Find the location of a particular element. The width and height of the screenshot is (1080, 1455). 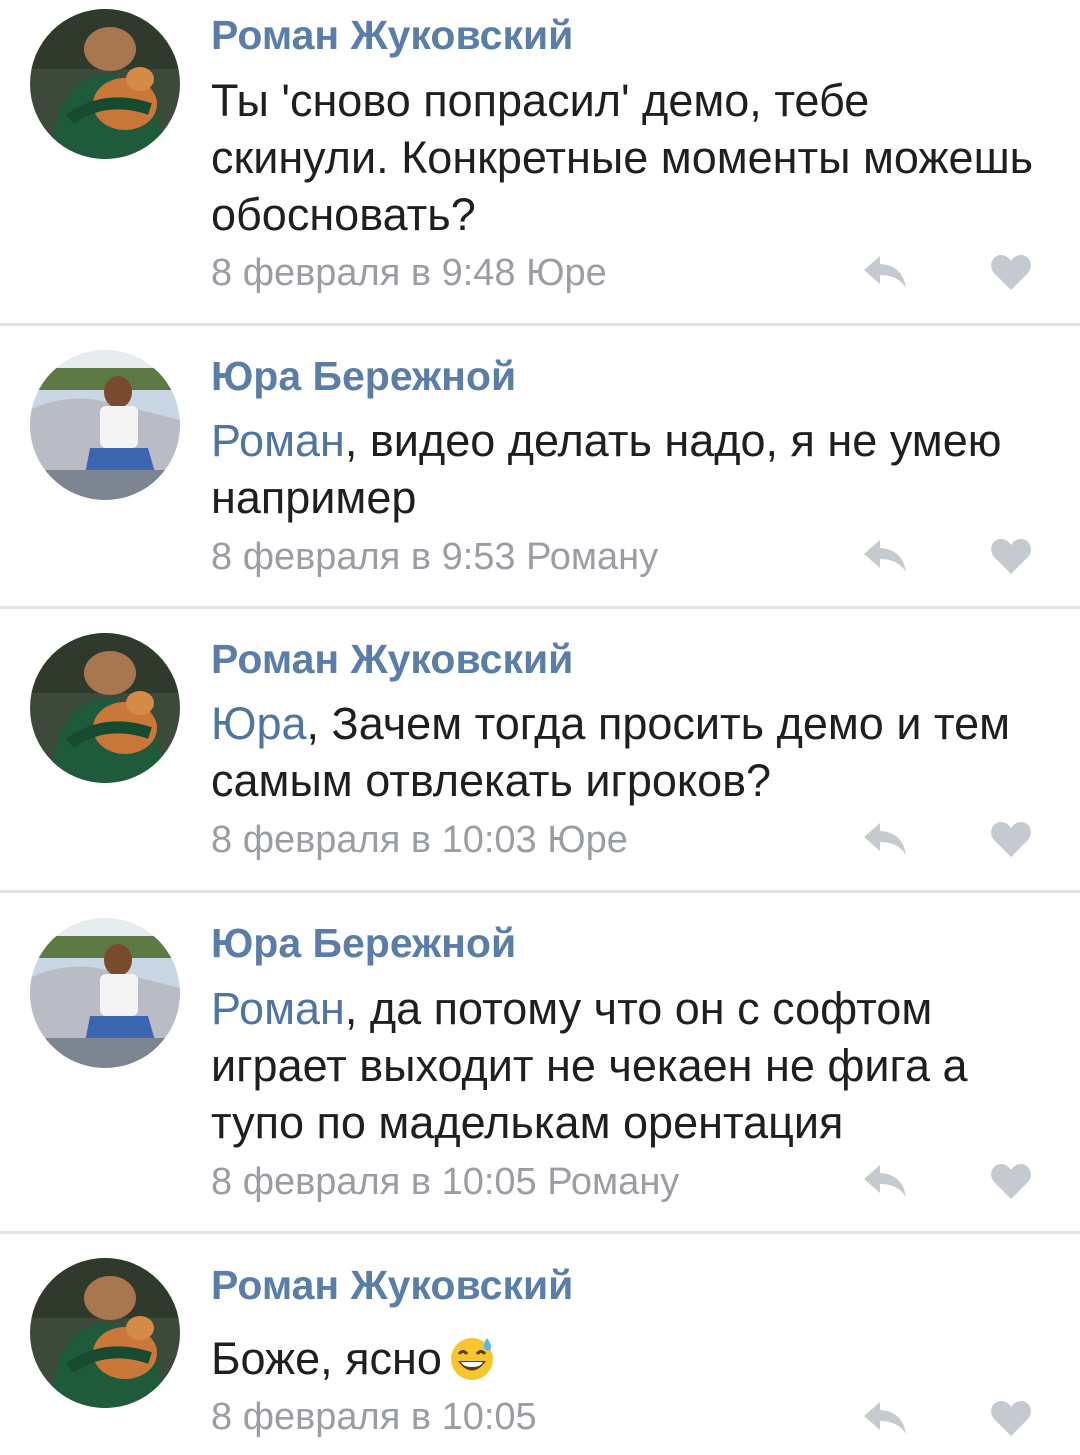

comment-body: Боже, ясно is located at coordinates (326, 1358).